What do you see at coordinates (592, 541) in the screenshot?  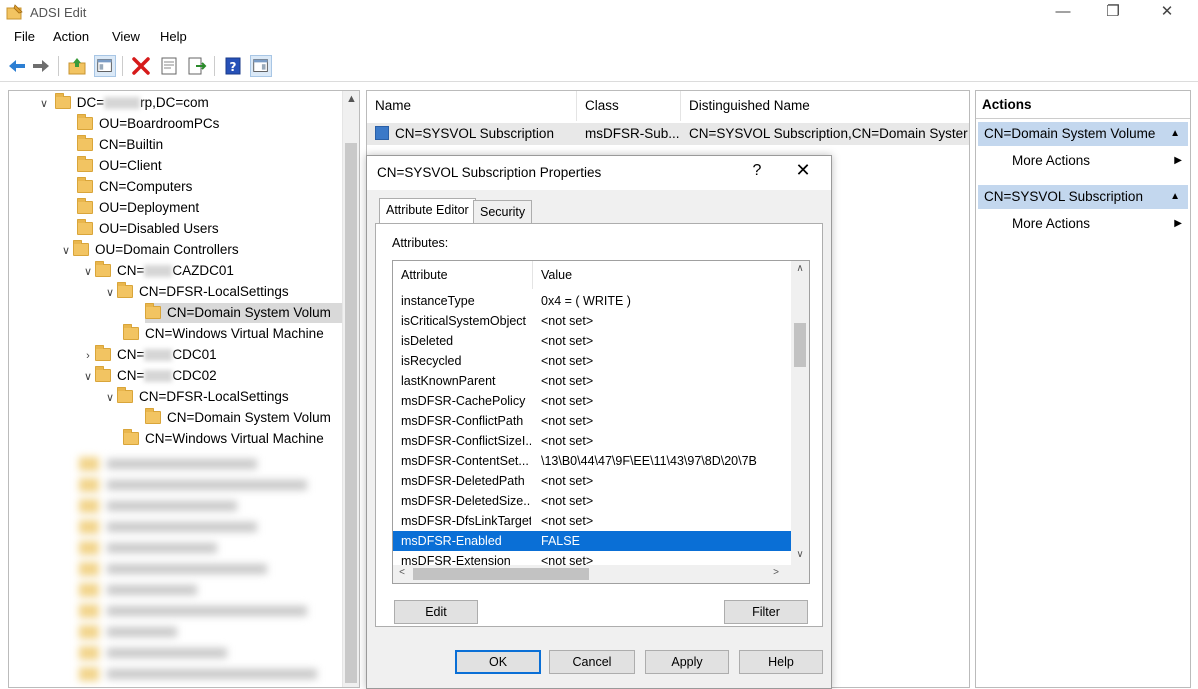 I see `table-row-selected: msDFSR-Enabled FALSE` at bounding box center [592, 541].